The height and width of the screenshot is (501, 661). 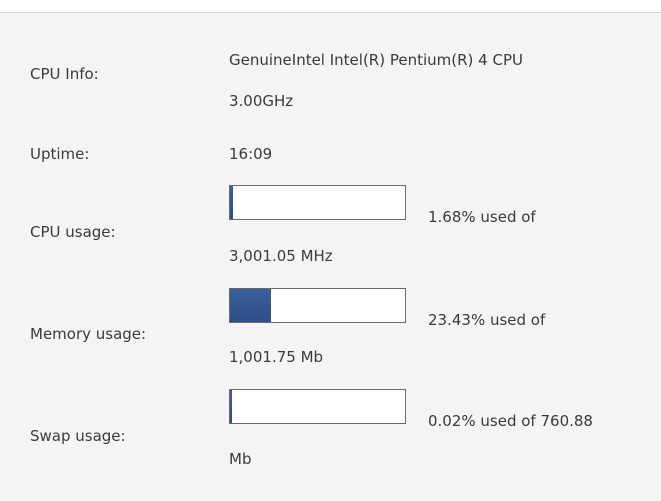 What do you see at coordinates (78, 436) in the screenshot?
I see `swap-usage-label: Swap usage:` at bounding box center [78, 436].